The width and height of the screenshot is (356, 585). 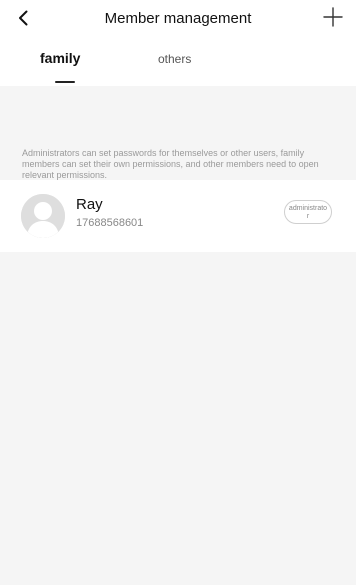 I want to click on avatar, so click(x=43, y=216).